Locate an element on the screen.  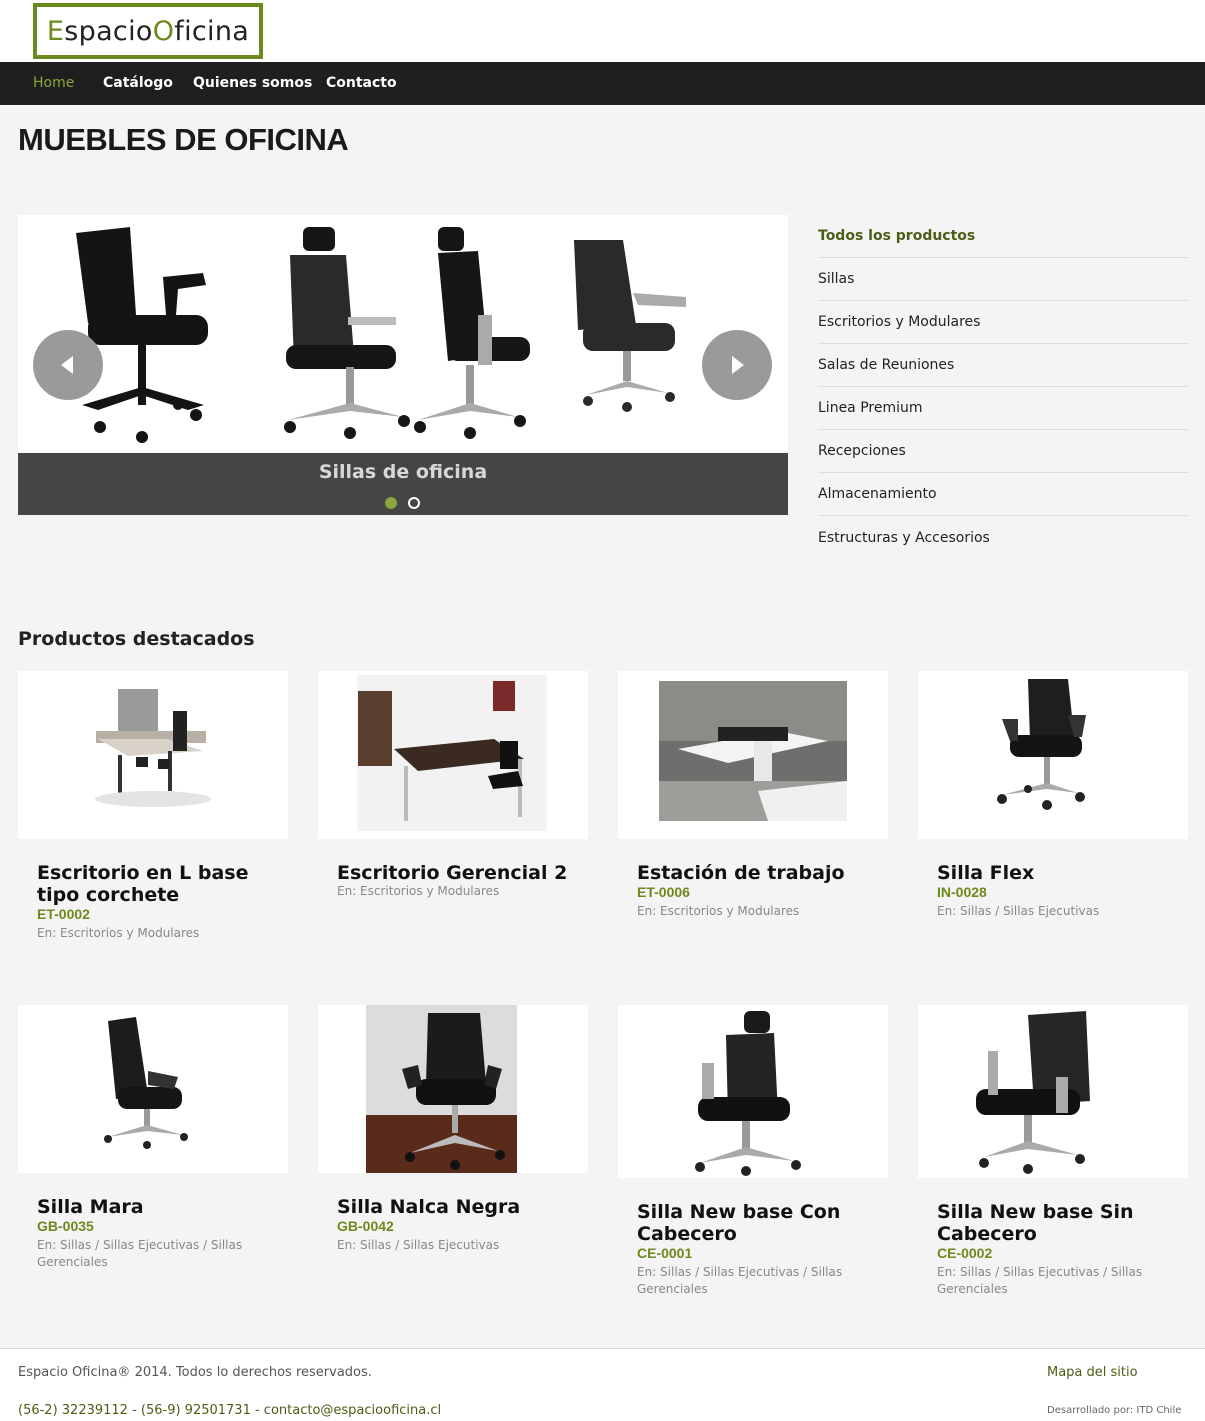
category-todos: Todos los productos is located at coordinates (1003, 236).